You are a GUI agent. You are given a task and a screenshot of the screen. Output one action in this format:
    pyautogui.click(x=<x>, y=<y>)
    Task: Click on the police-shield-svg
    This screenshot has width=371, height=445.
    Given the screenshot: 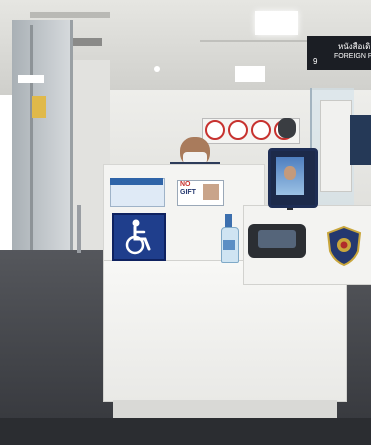 What is the action you would take?
    pyautogui.click(x=344, y=246)
    